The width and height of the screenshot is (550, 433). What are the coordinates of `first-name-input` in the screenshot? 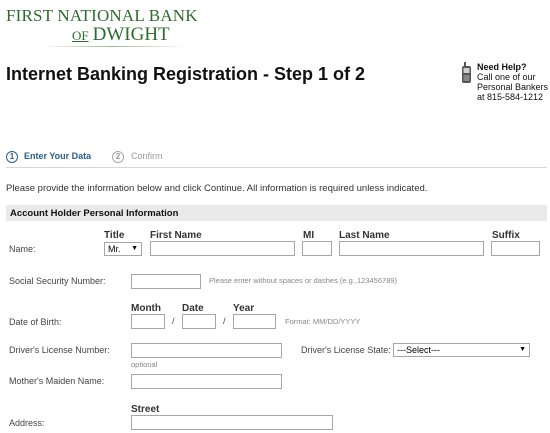 It's located at (222, 248).